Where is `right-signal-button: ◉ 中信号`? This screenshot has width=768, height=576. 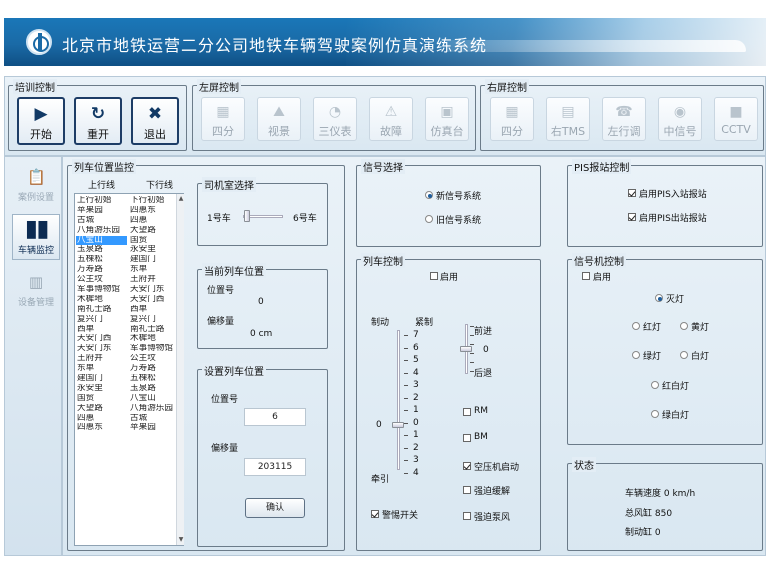 right-signal-button: ◉ 中信号 is located at coordinates (680, 119).